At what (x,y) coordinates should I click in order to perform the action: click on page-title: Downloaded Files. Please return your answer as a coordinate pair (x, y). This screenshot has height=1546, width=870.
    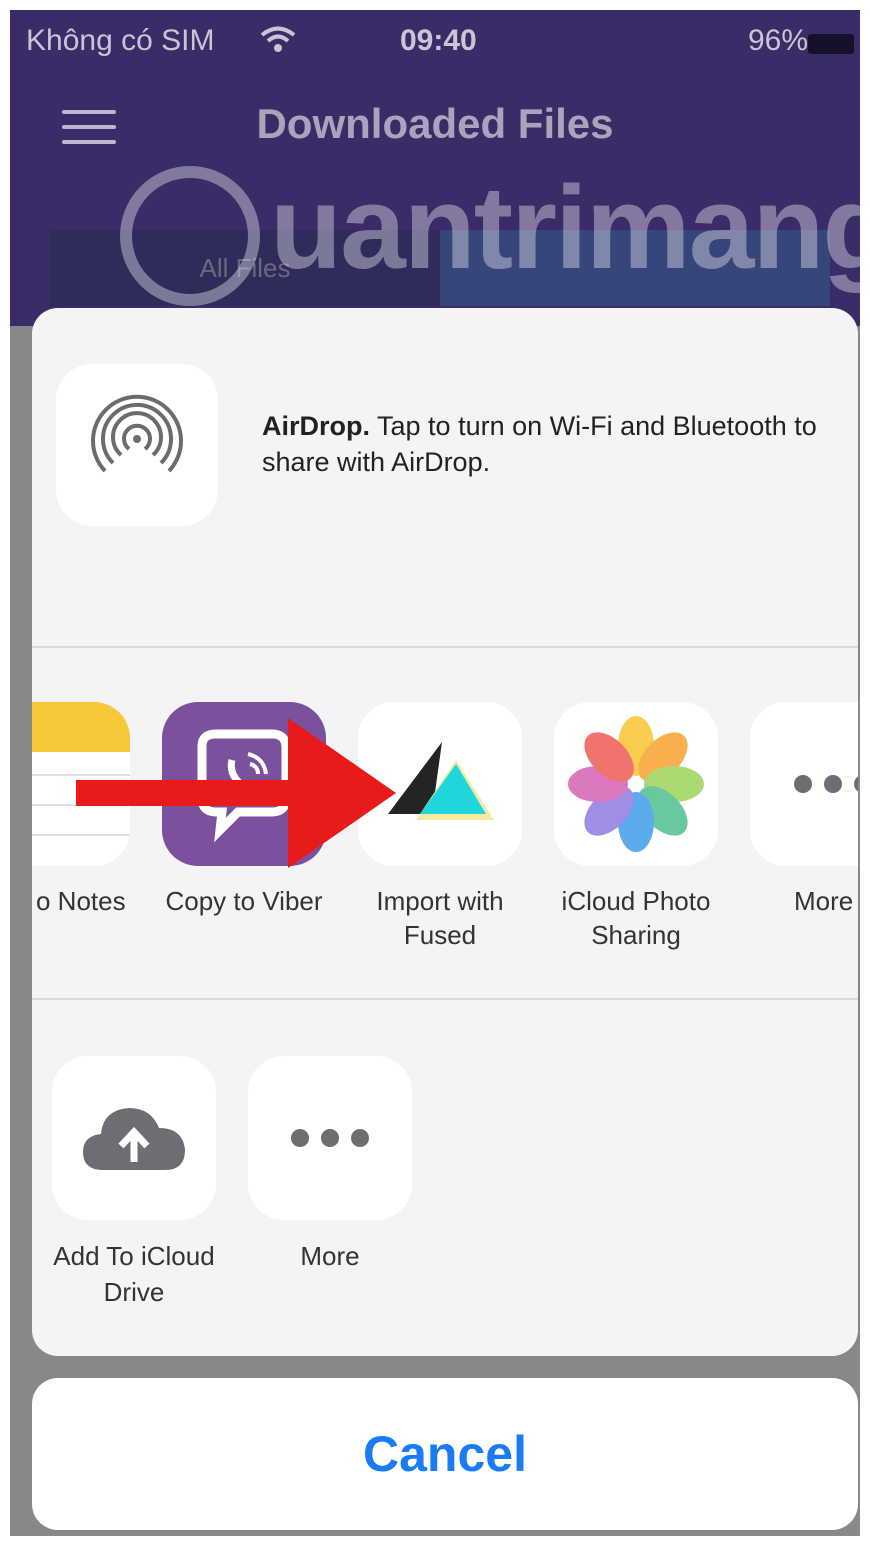
    Looking at the image, I should click on (435, 123).